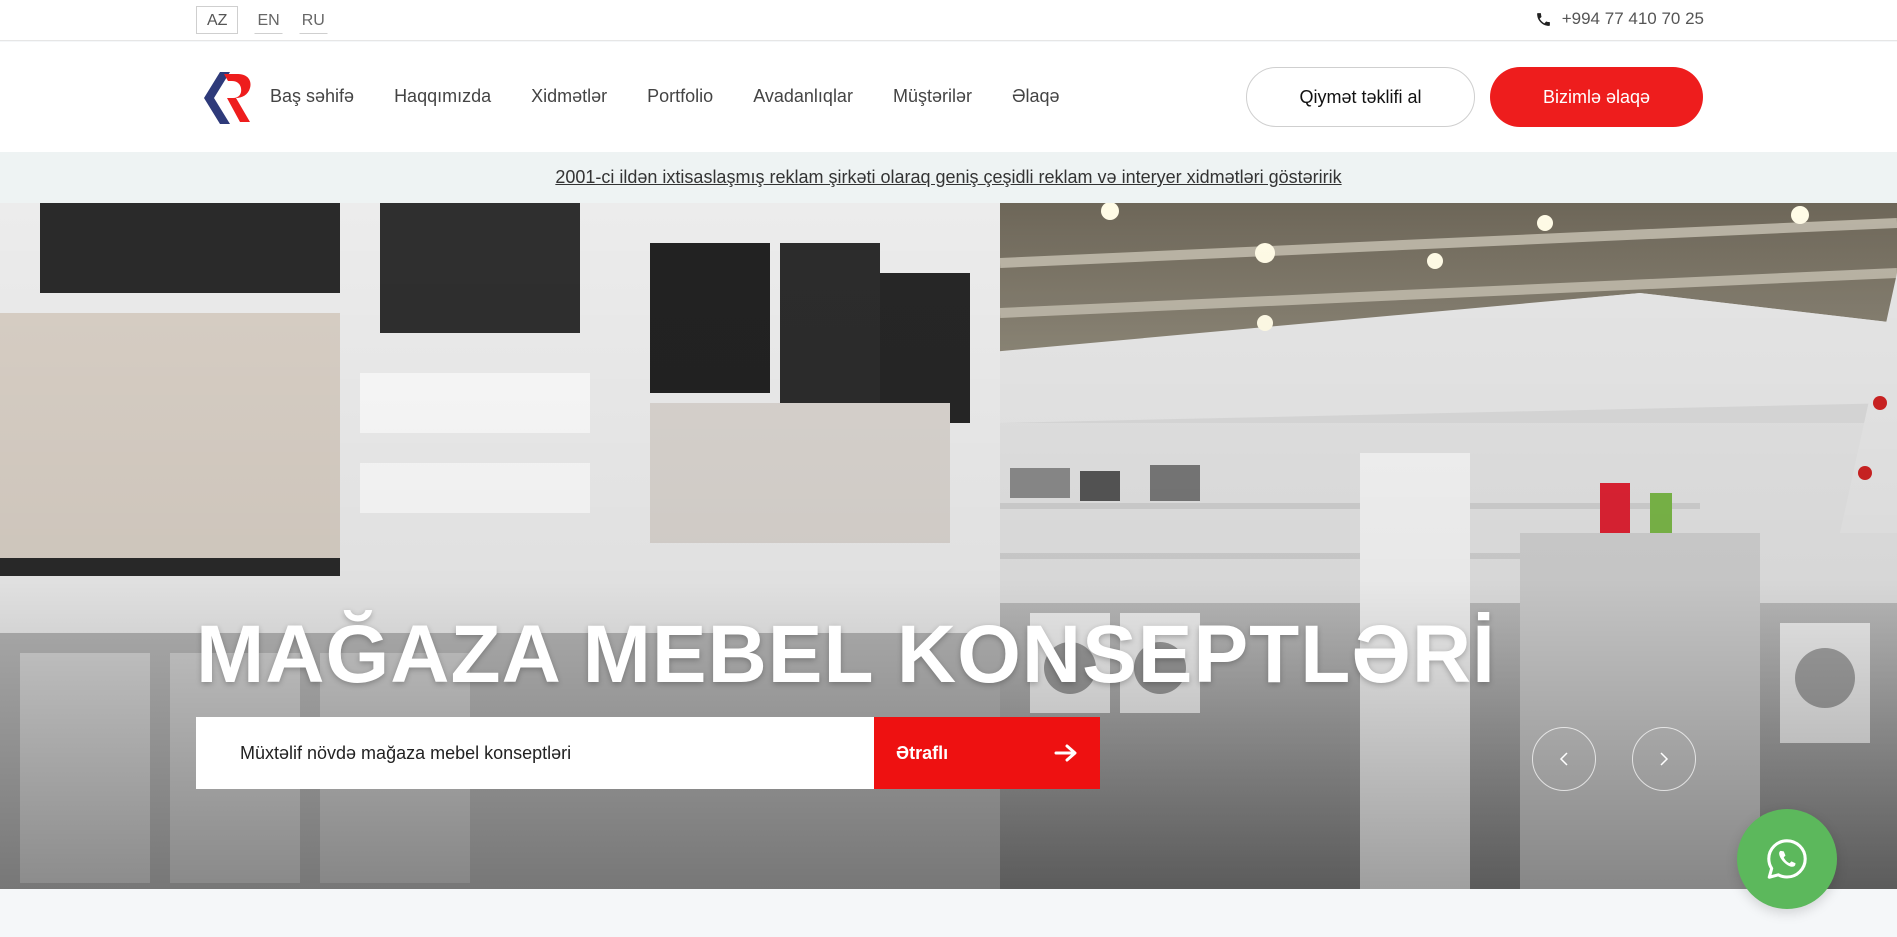 The width and height of the screenshot is (1897, 937). I want to click on nav-services: Xidmətlər, so click(569, 96).